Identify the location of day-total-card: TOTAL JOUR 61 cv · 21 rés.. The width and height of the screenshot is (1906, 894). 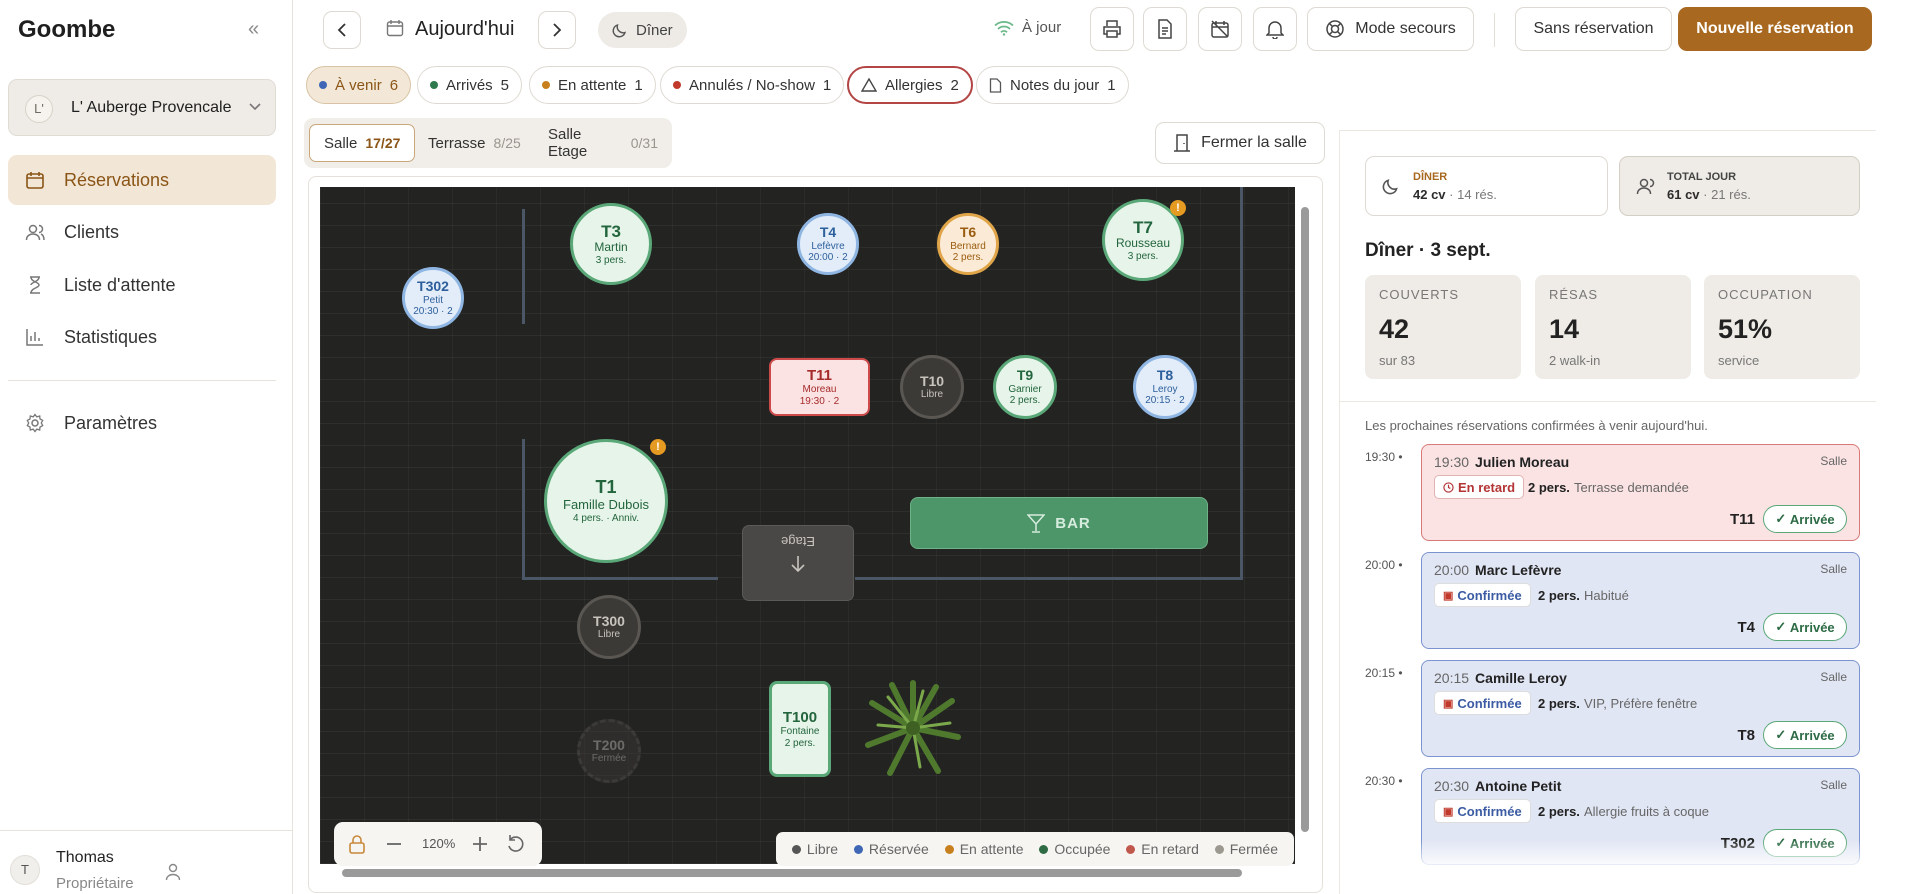
(1739, 186).